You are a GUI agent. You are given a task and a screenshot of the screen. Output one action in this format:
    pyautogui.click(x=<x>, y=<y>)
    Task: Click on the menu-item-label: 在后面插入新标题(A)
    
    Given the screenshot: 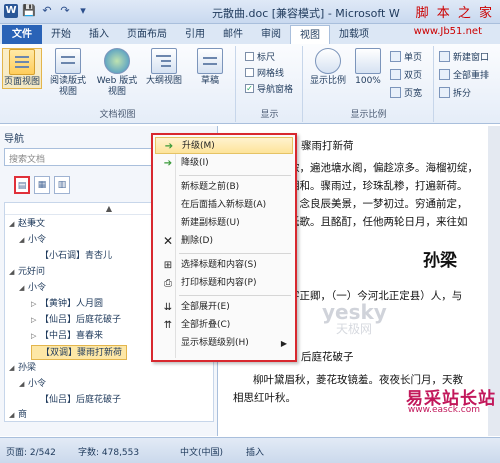 What is the action you would take?
    pyautogui.click(x=224, y=205)
    